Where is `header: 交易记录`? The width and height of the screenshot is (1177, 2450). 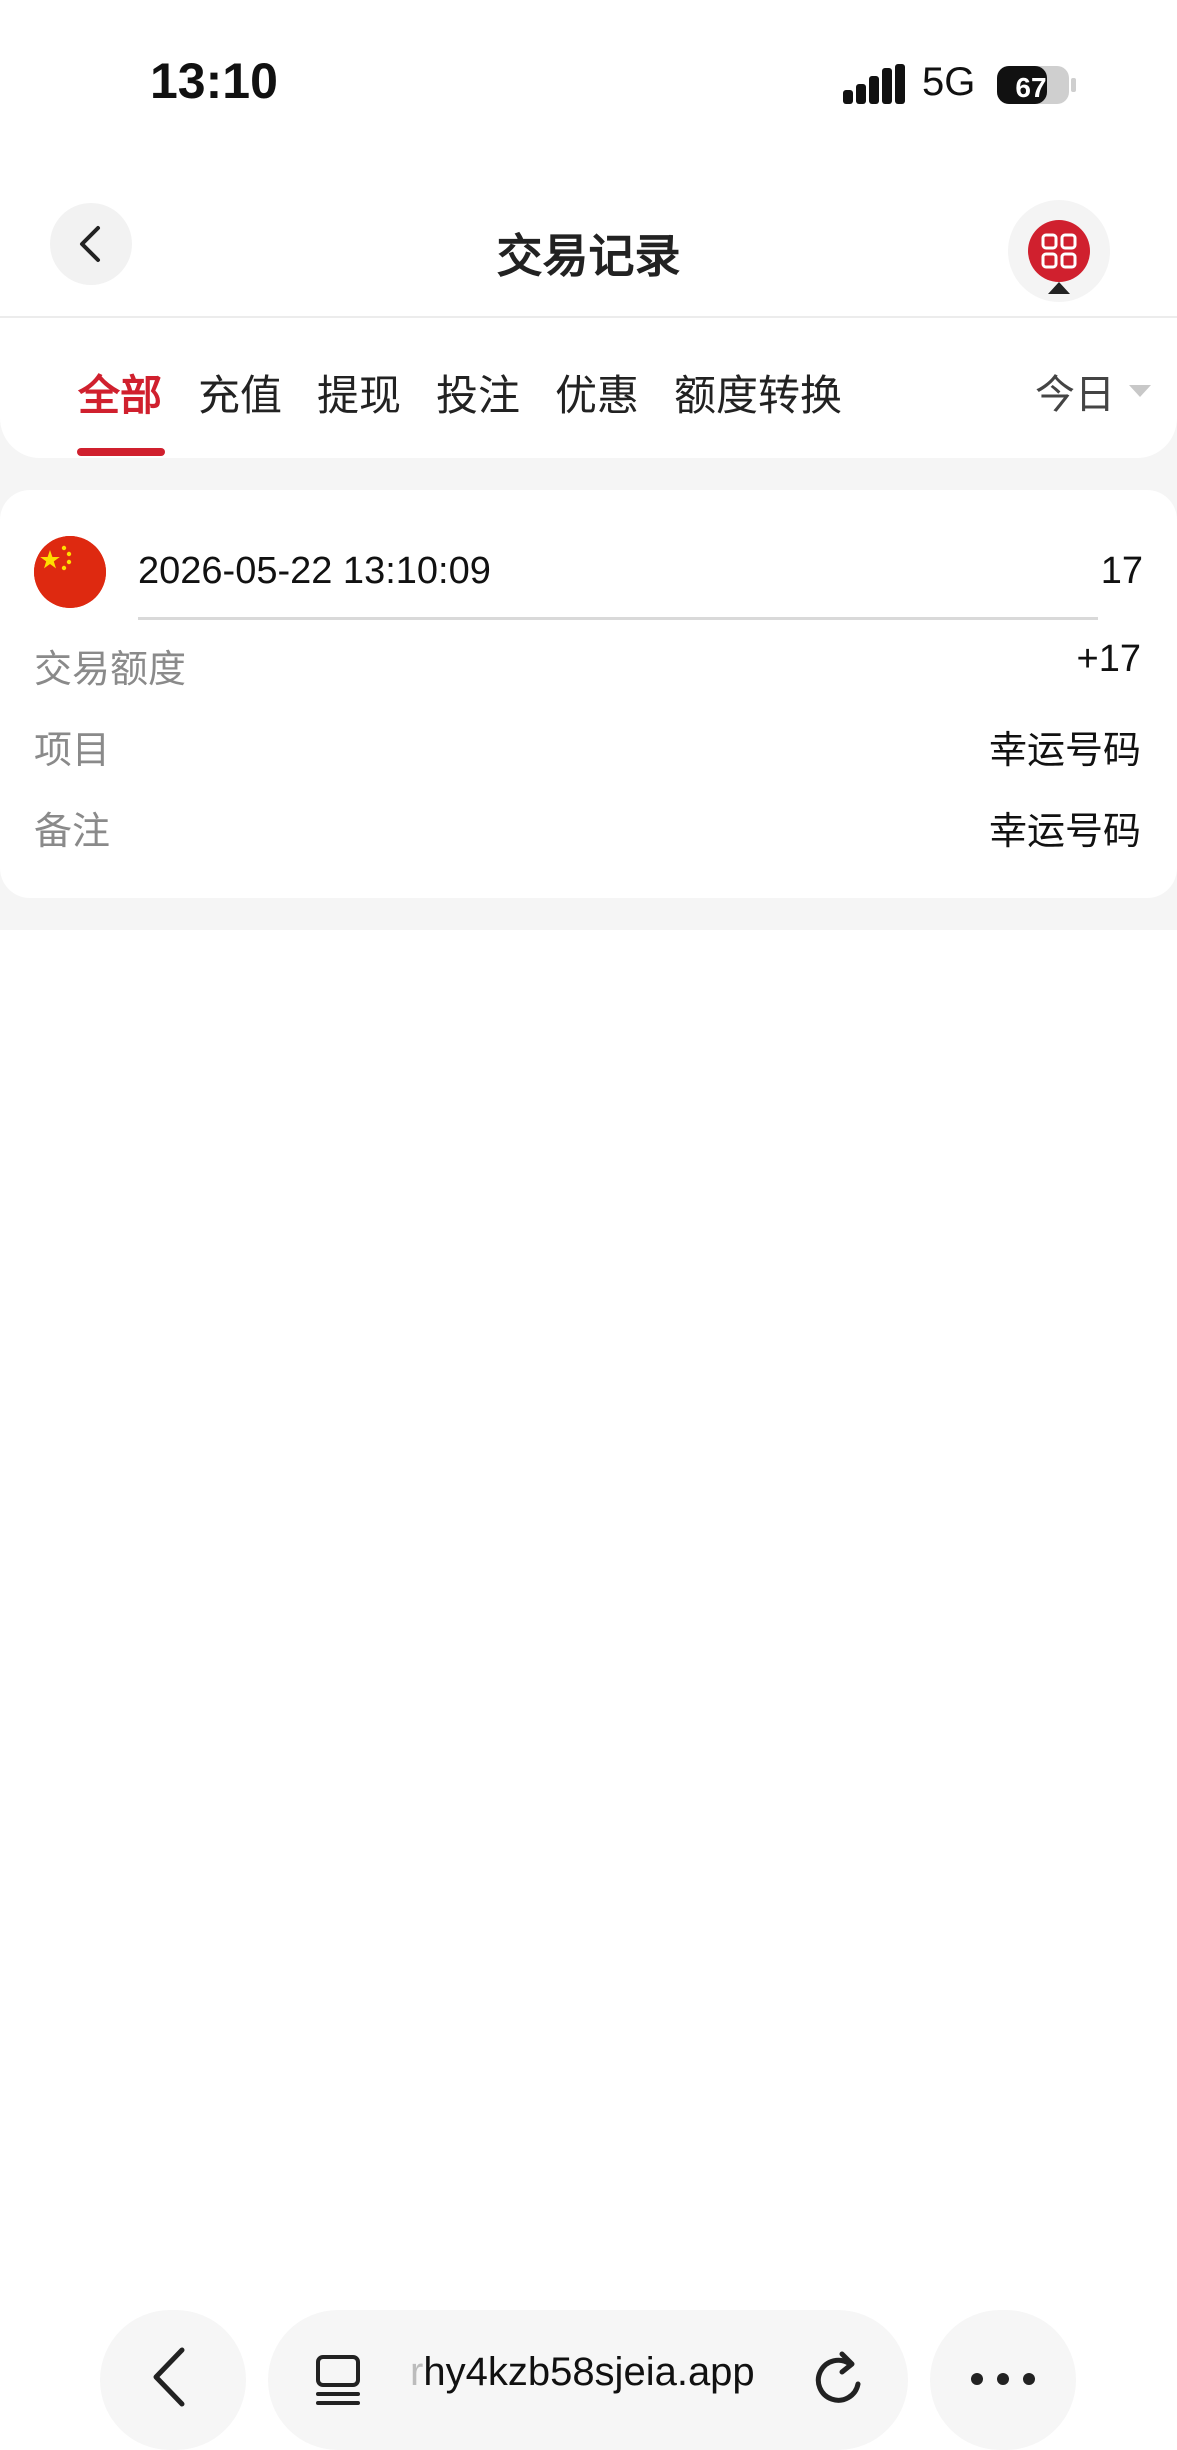 header: 交易记录 is located at coordinates (588, 244).